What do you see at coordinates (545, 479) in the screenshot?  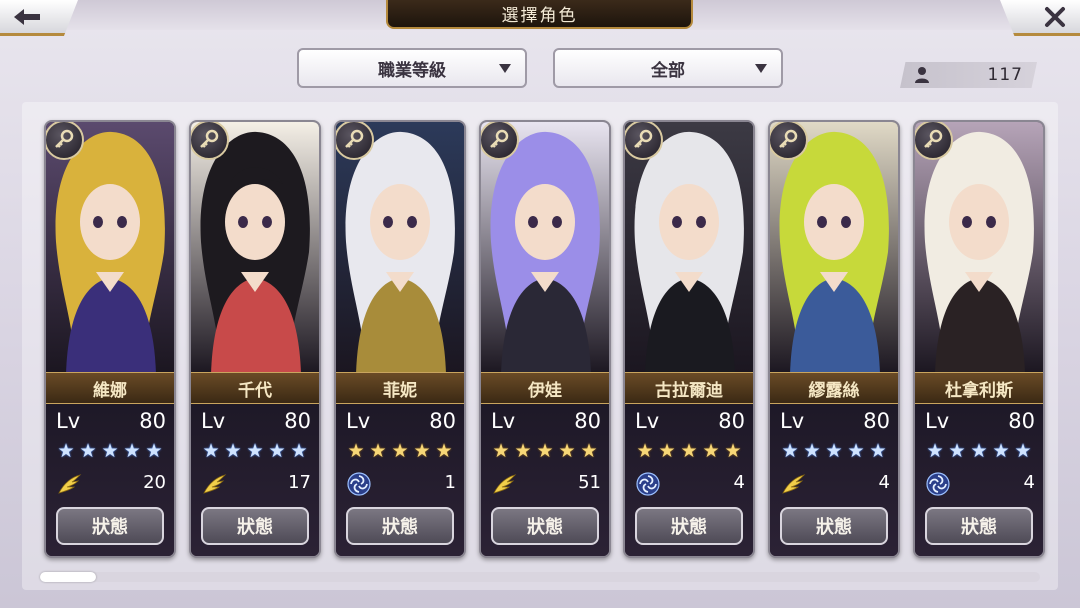 I see `character-info: Lv 80 ★ ★ ★ ★ ★ 51 狀態` at bounding box center [545, 479].